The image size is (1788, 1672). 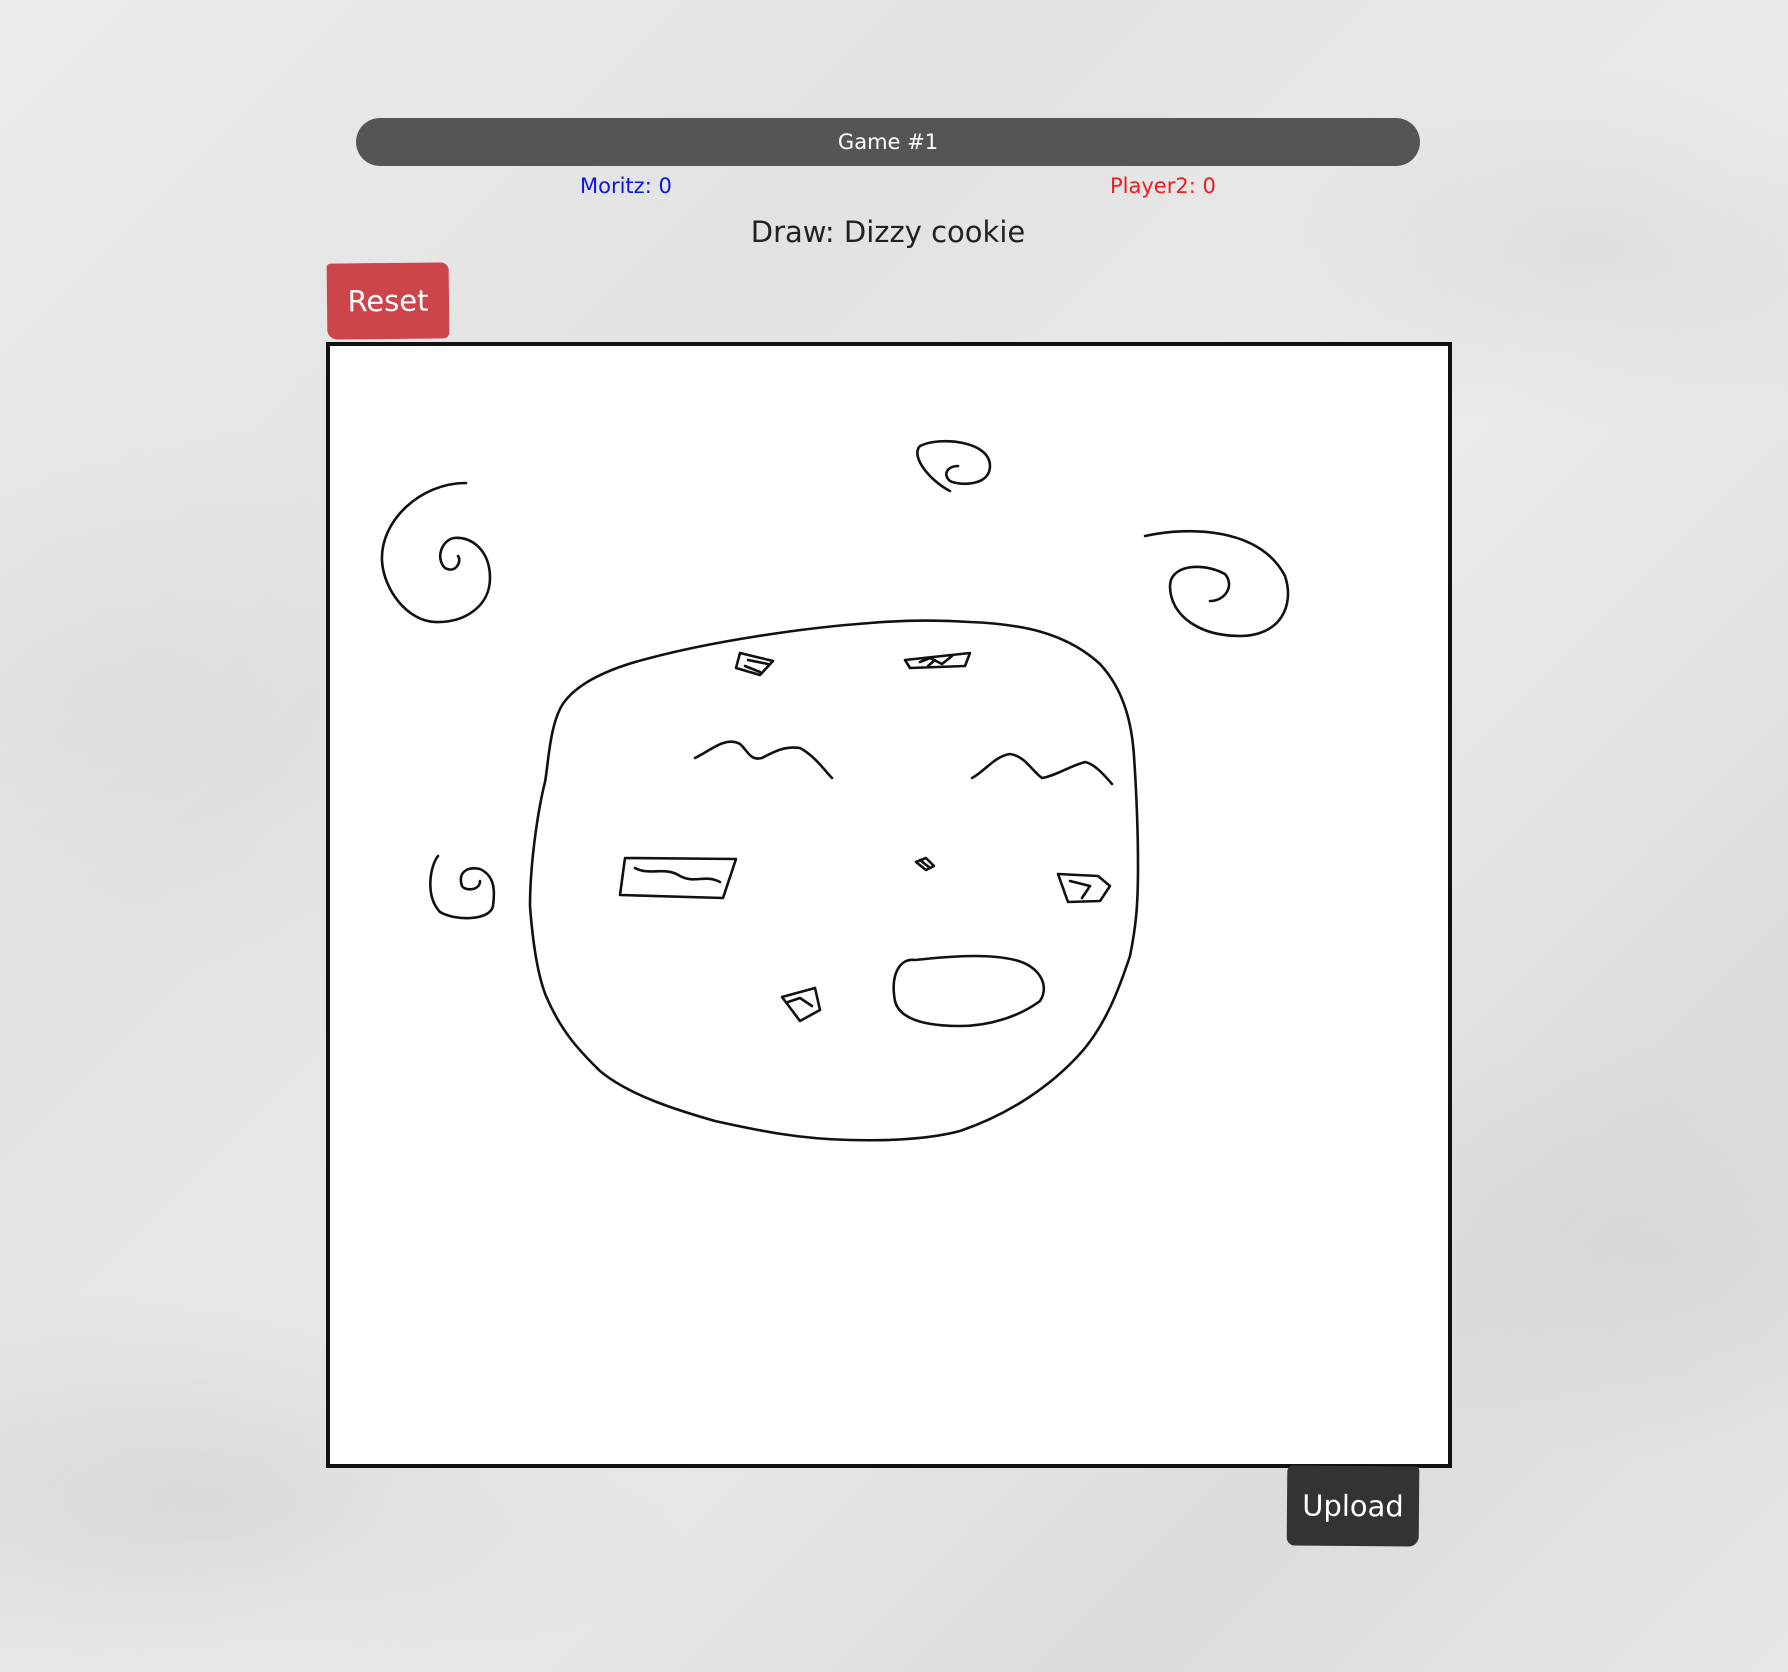 I want to click on upload-button: Upload, so click(x=1353, y=1506).